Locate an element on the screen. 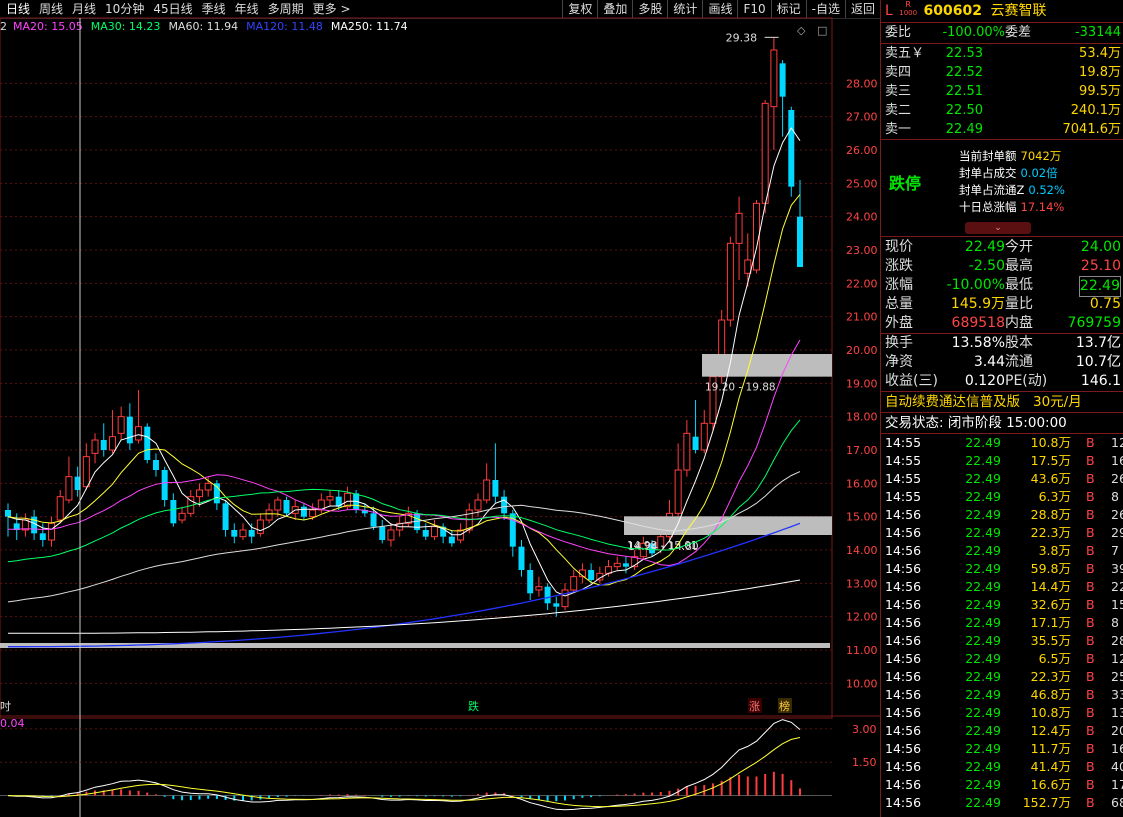 This screenshot has width=1123, height=817. price-tick-label: 15.00 is located at coordinates (862, 517).